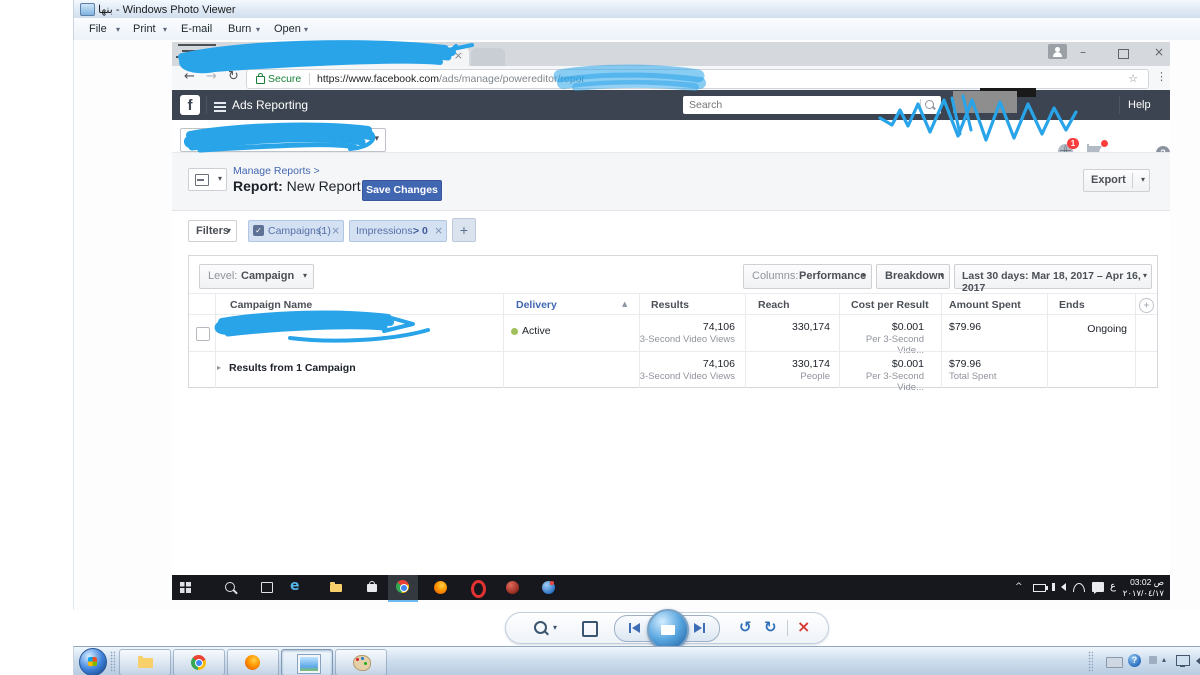  What do you see at coordinates (745, 627) in the screenshot?
I see `rotate-counterclockwise-icon: ↺` at bounding box center [745, 627].